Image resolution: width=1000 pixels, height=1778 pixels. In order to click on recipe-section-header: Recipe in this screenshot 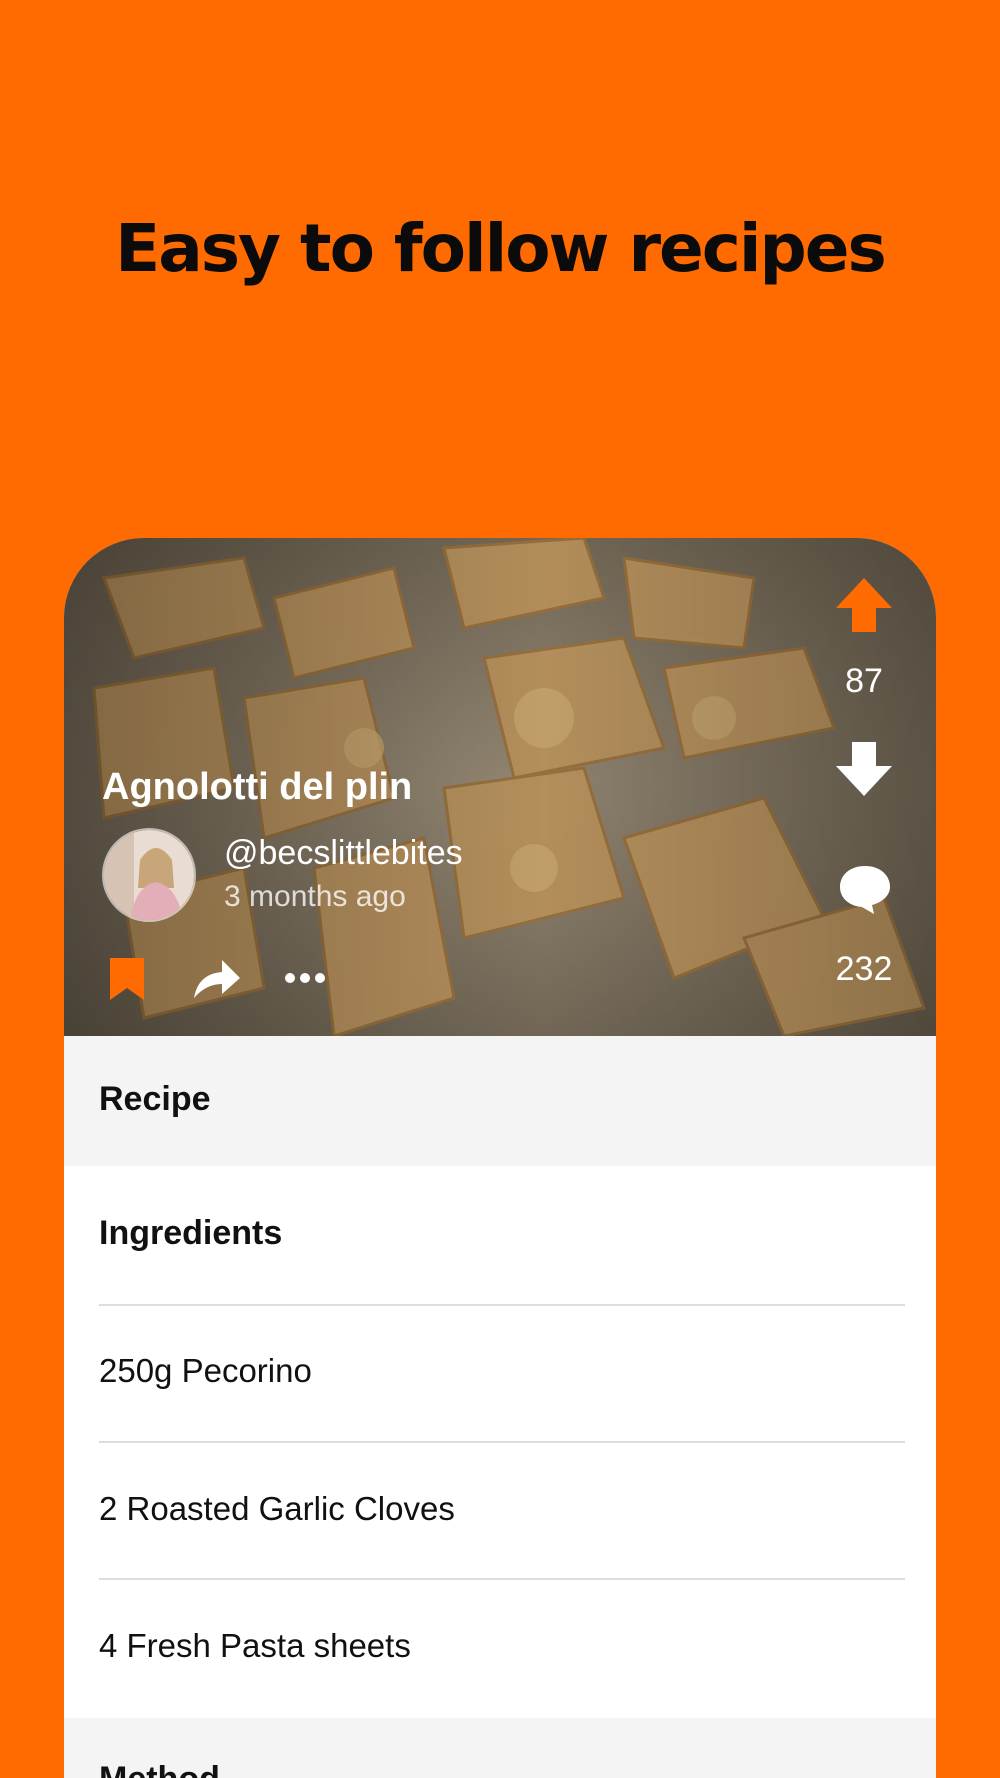, I will do `click(500, 1101)`.